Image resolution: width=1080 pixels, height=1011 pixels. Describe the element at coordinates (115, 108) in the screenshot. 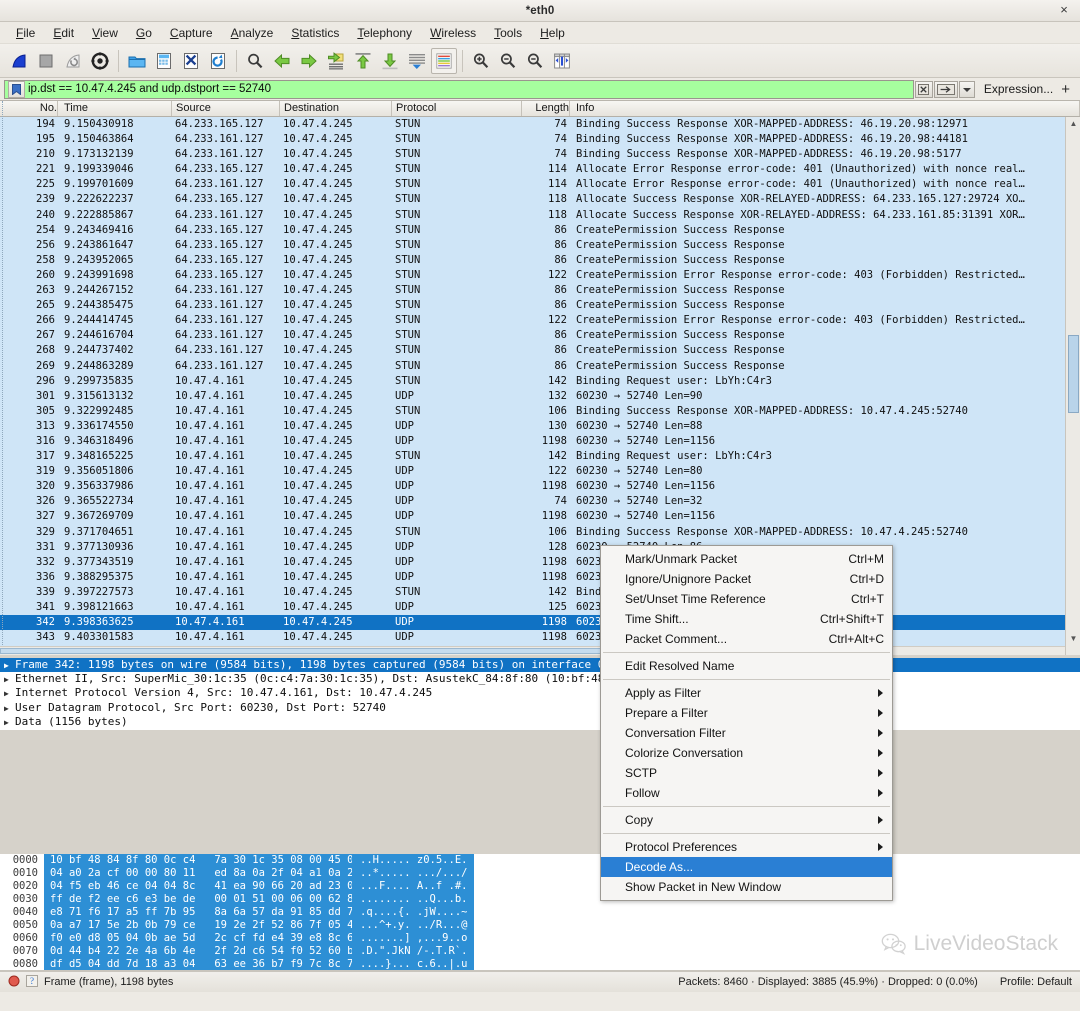

I see `column-header-time: Time` at that location.